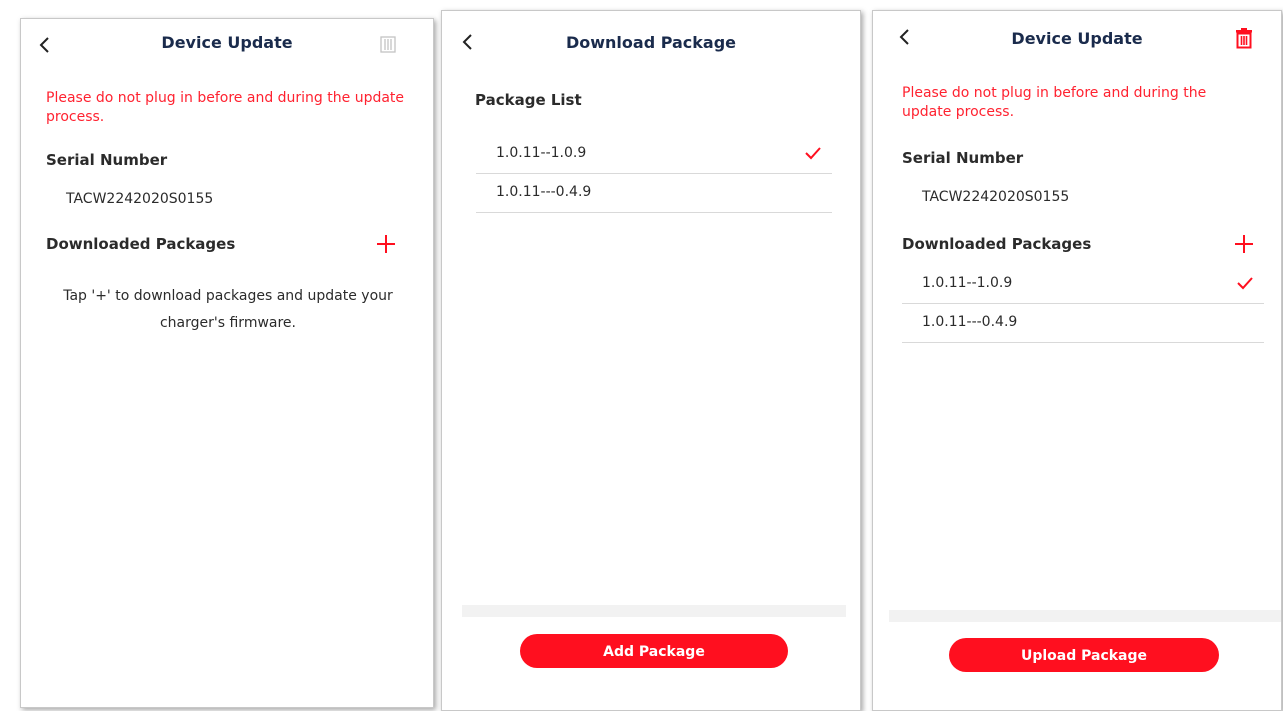 The width and height of the screenshot is (1283, 711). I want to click on delete-button, so click(1244, 38).